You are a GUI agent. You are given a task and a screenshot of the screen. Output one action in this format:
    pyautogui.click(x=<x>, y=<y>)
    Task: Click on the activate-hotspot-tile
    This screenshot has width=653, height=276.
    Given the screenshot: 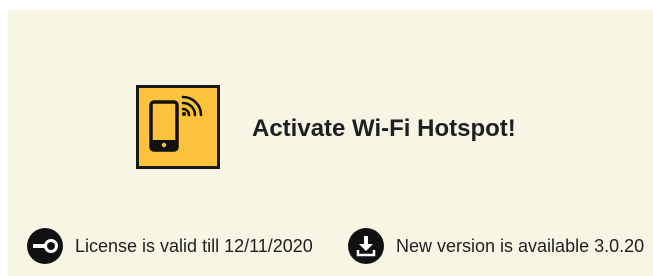 What is the action you would take?
    pyautogui.click(x=178, y=127)
    